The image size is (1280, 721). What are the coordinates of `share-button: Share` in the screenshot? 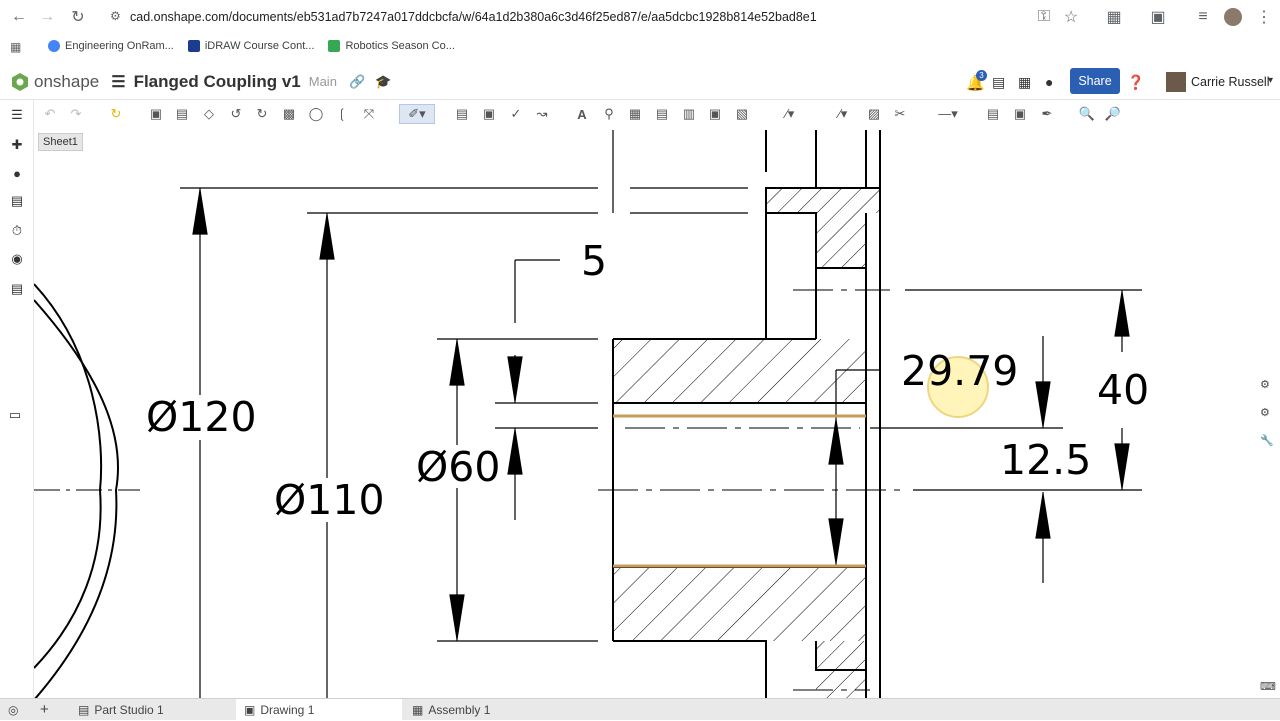 It's located at (1095, 81).